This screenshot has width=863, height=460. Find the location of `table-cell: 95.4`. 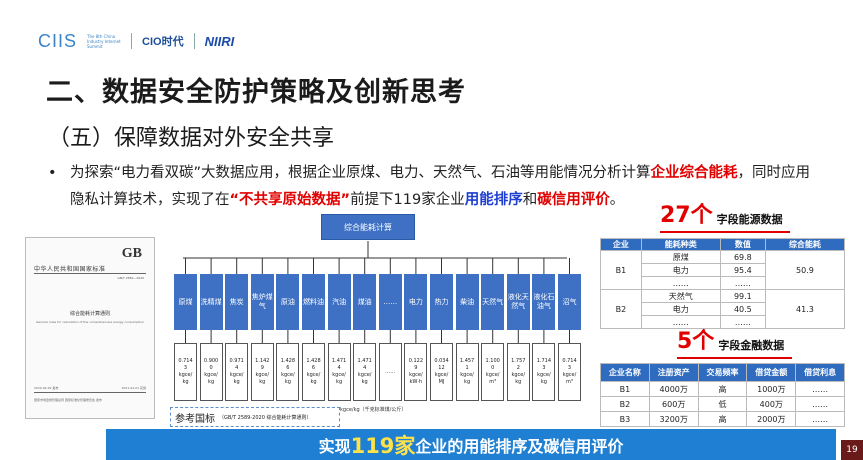

table-cell: 95.4 is located at coordinates (742, 270).